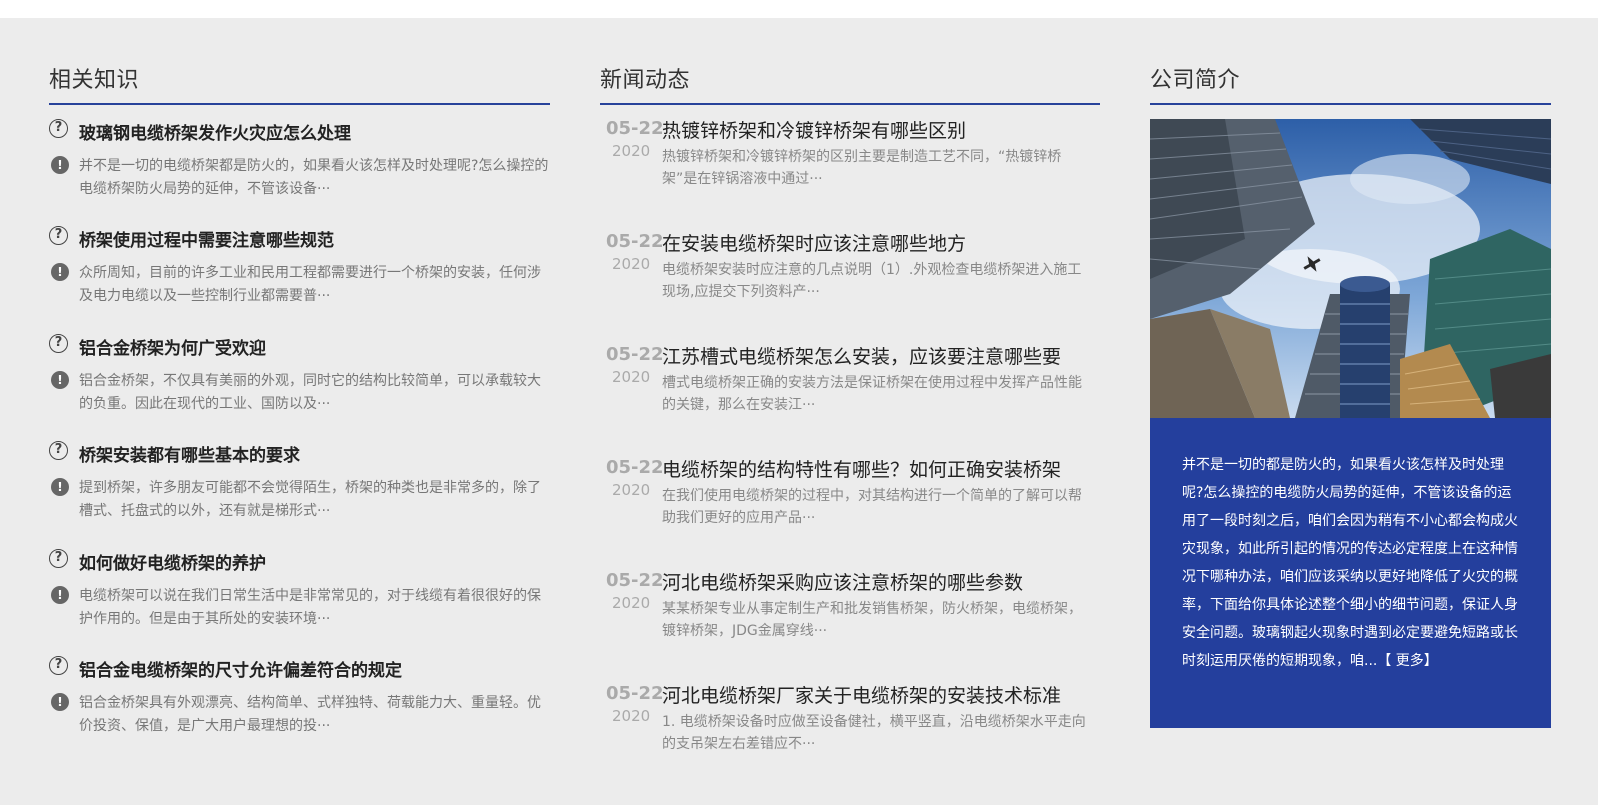  I want to click on more-link: 【 更多】, so click(1407, 661).